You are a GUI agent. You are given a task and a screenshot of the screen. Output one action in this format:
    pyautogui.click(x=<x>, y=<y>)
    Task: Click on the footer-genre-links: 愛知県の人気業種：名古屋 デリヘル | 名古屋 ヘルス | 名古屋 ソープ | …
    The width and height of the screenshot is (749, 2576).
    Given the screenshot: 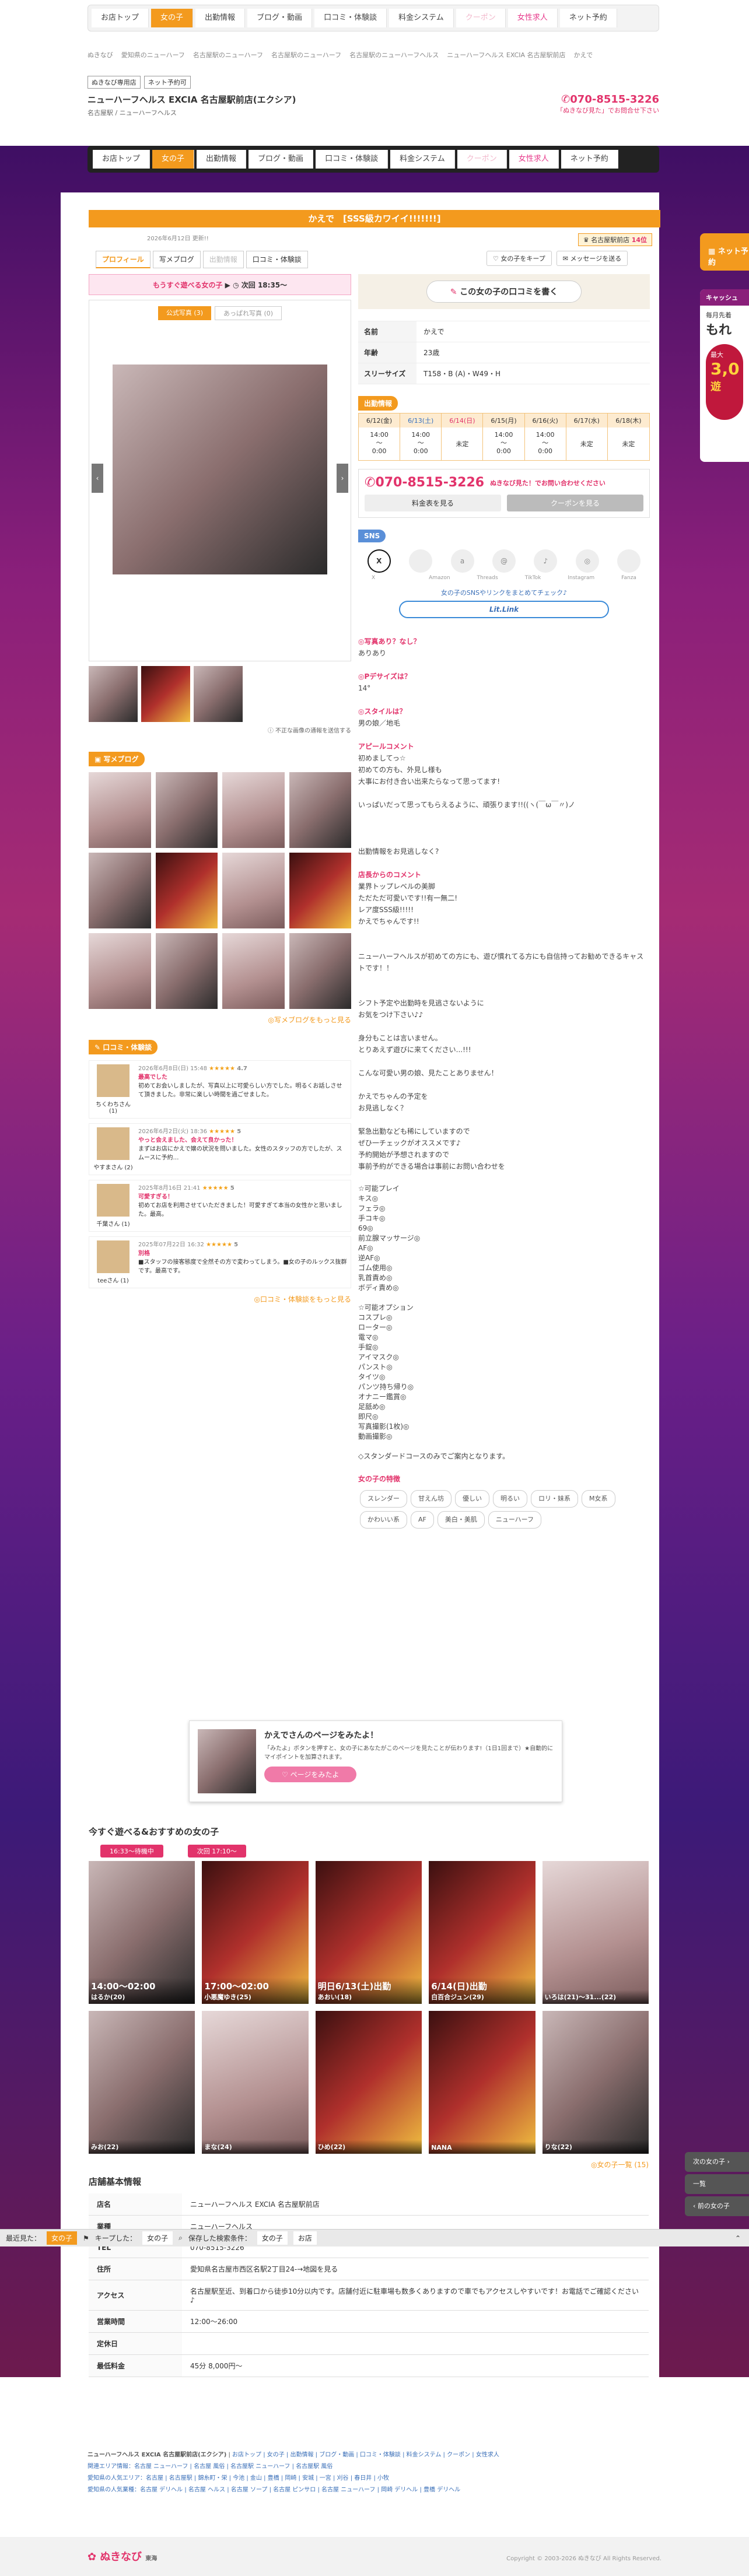 What is the action you would take?
    pyautogui.click(x=373, y=2490)
    